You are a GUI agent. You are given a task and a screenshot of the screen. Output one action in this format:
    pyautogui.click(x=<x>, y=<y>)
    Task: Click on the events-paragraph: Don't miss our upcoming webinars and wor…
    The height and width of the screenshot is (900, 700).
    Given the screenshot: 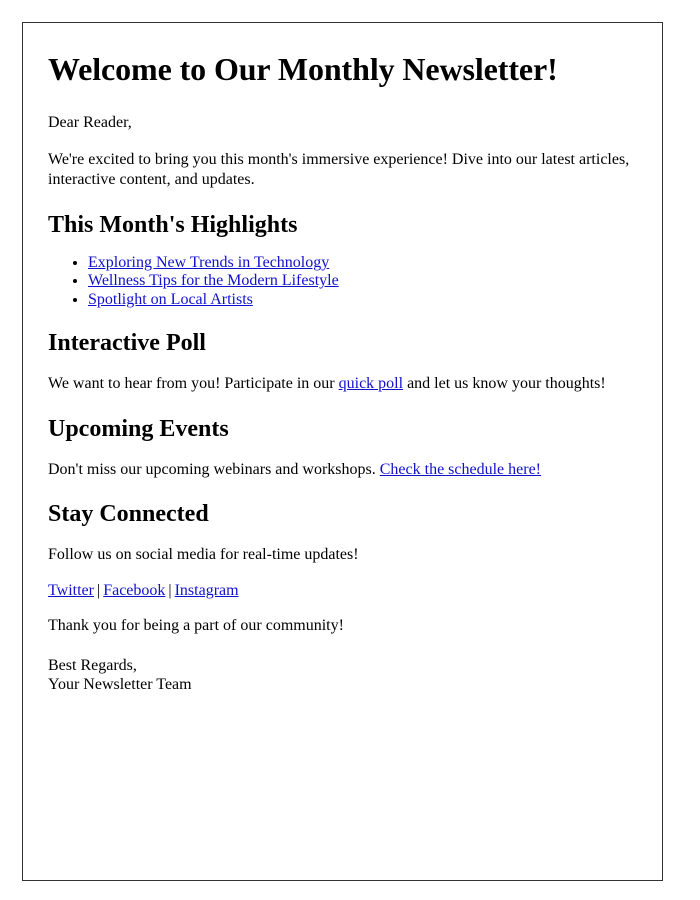 What is the action you would take?
    pyautogui.click(x=342, y=470)
    